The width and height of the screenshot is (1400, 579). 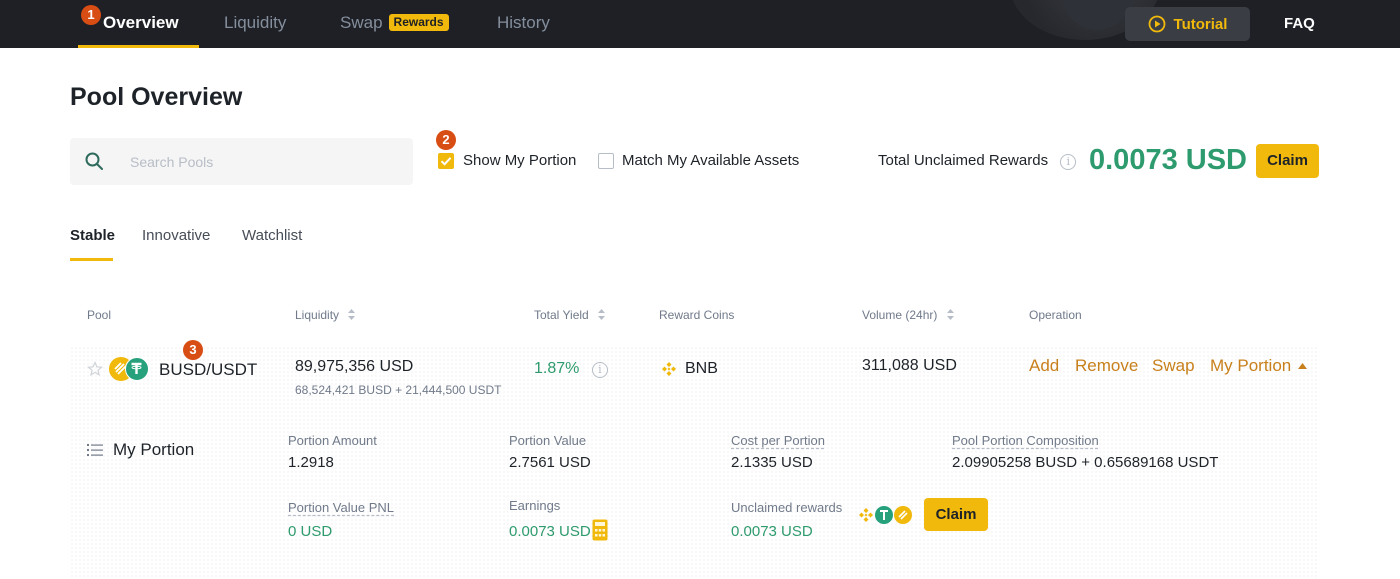 I want to click on checkmark-icon, so click(x=446, y=161).